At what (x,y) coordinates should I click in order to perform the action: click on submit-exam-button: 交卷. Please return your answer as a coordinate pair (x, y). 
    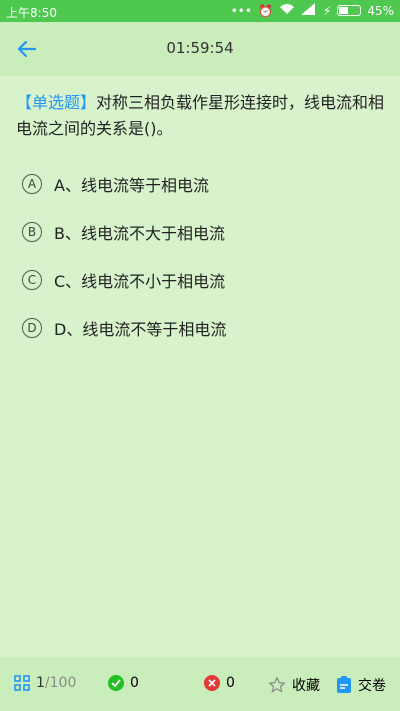
    Looking at the image, I should click on (361, 685).